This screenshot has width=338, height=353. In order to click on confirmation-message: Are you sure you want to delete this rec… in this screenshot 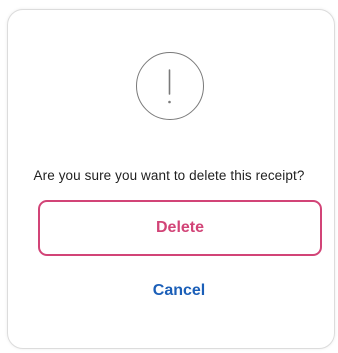, I will do `click(169, 175)`.